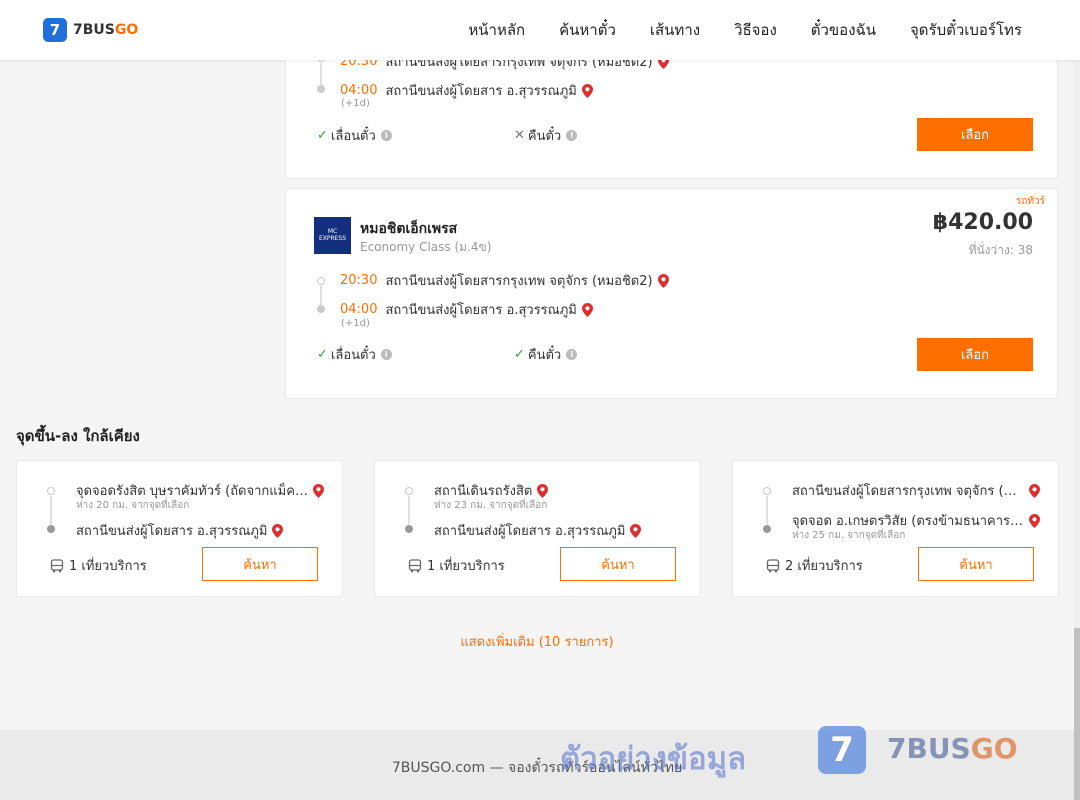 Image resolution: width=1080 pixels, height=800 pixels. What do you see at coordinates (491, 505) in the screenshot?
I see `nearby-from-distance: ห่าง 23 กม. จากจุดที่เลือก` at bounding box center [491, 505].